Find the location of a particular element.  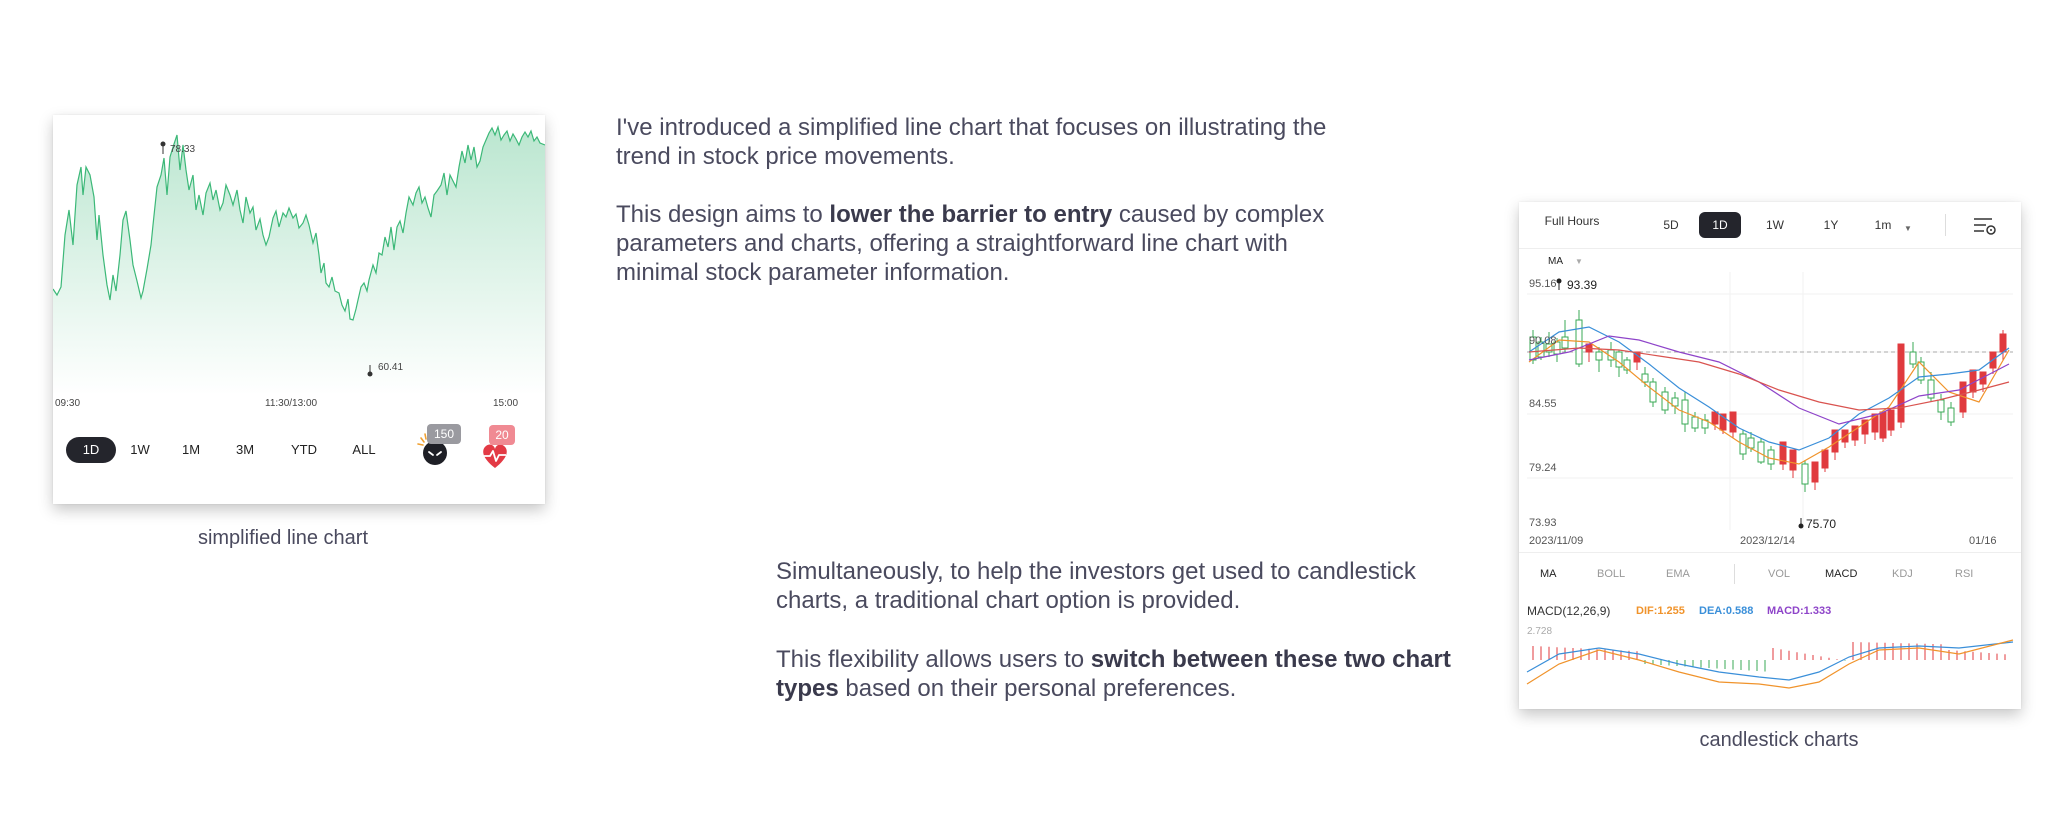

y-tick-5: 73.93 is located at coordinates (1543, 523).